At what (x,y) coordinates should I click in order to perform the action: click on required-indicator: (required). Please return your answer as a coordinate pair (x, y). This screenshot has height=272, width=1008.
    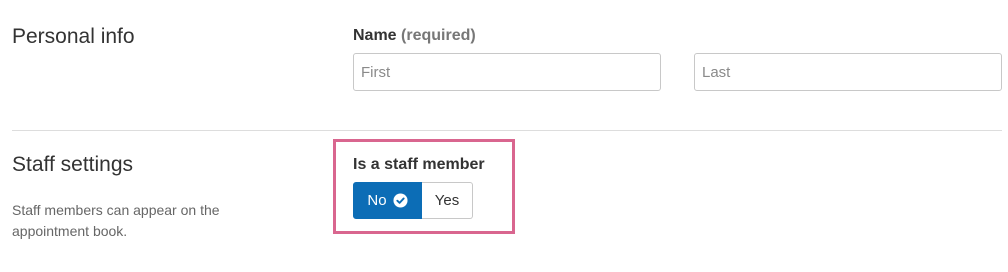
    Looking at the image, I should click on (438, 35).